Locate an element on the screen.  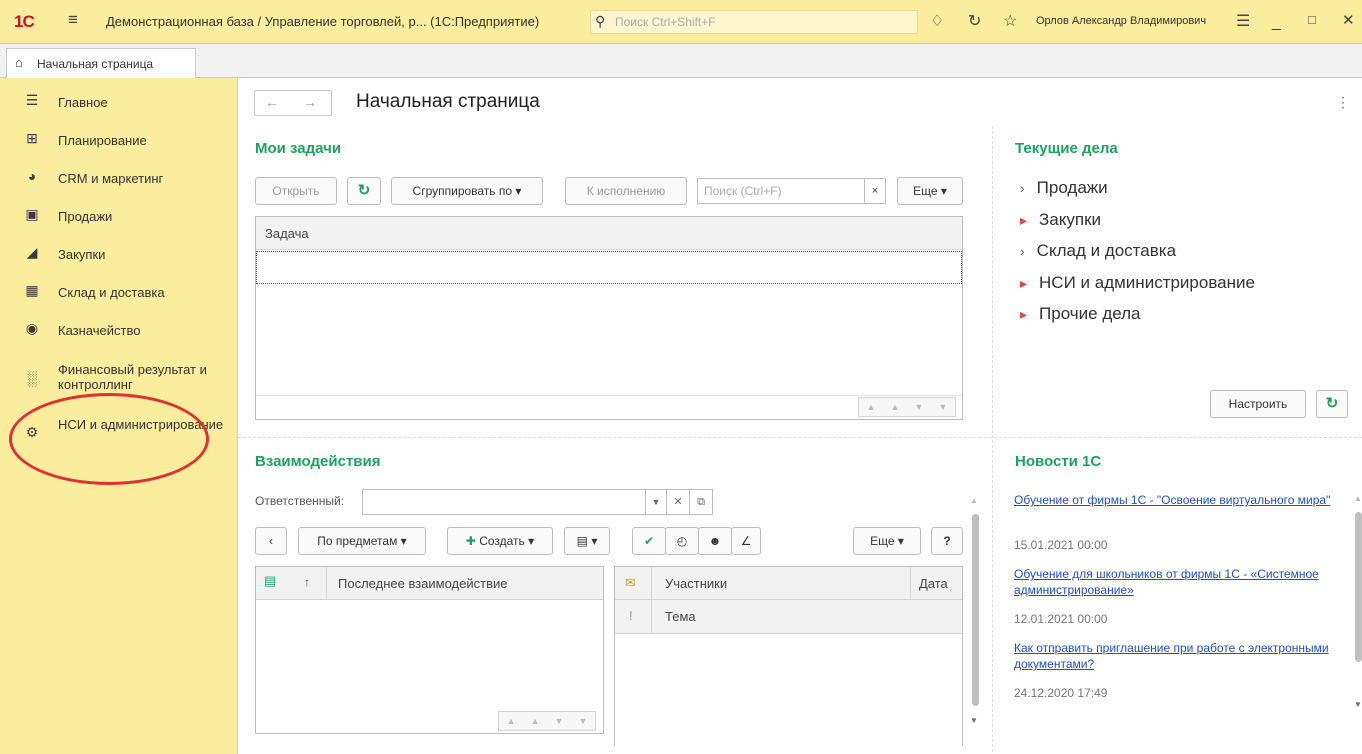
create-button: ✚ Создать ▾ is located at coordinates (500, 541).